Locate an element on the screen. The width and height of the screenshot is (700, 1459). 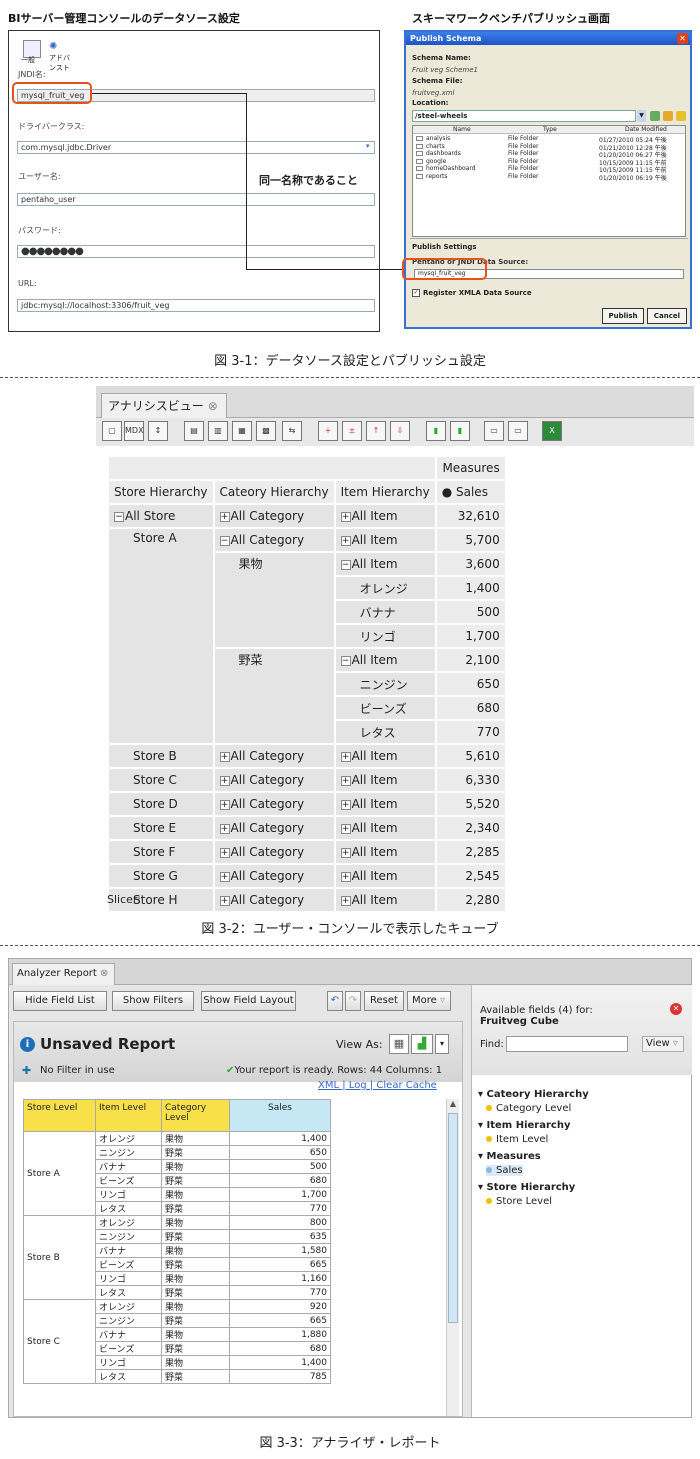
close-icon: ⊗ is located at coordinates (213, 406).